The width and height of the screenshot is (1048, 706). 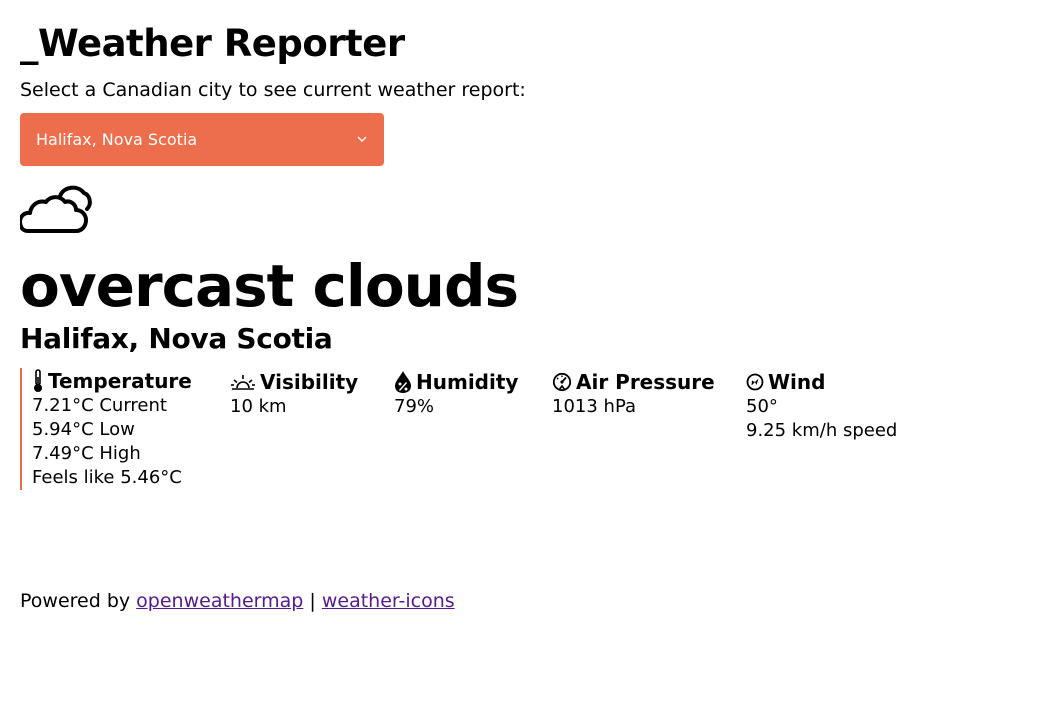 What do you see at coordinates (762, 406) in the screenshot?
I see `wind-direction: 50°` at bounding box center [762, 406].